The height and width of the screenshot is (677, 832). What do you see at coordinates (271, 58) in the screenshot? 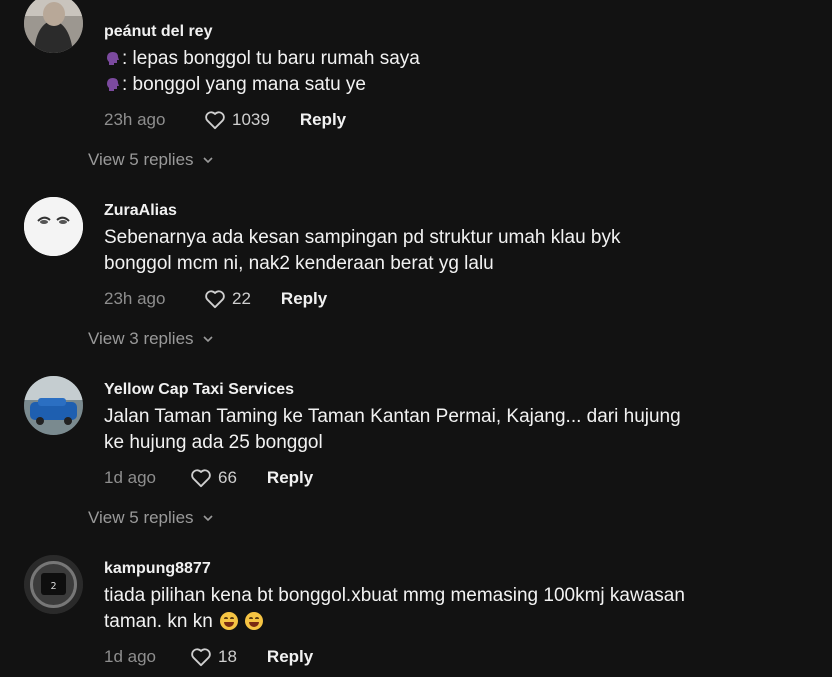
I see `comment-line: : lepas bonggol tu baru rumah saya` at bounding box center [271, 58].